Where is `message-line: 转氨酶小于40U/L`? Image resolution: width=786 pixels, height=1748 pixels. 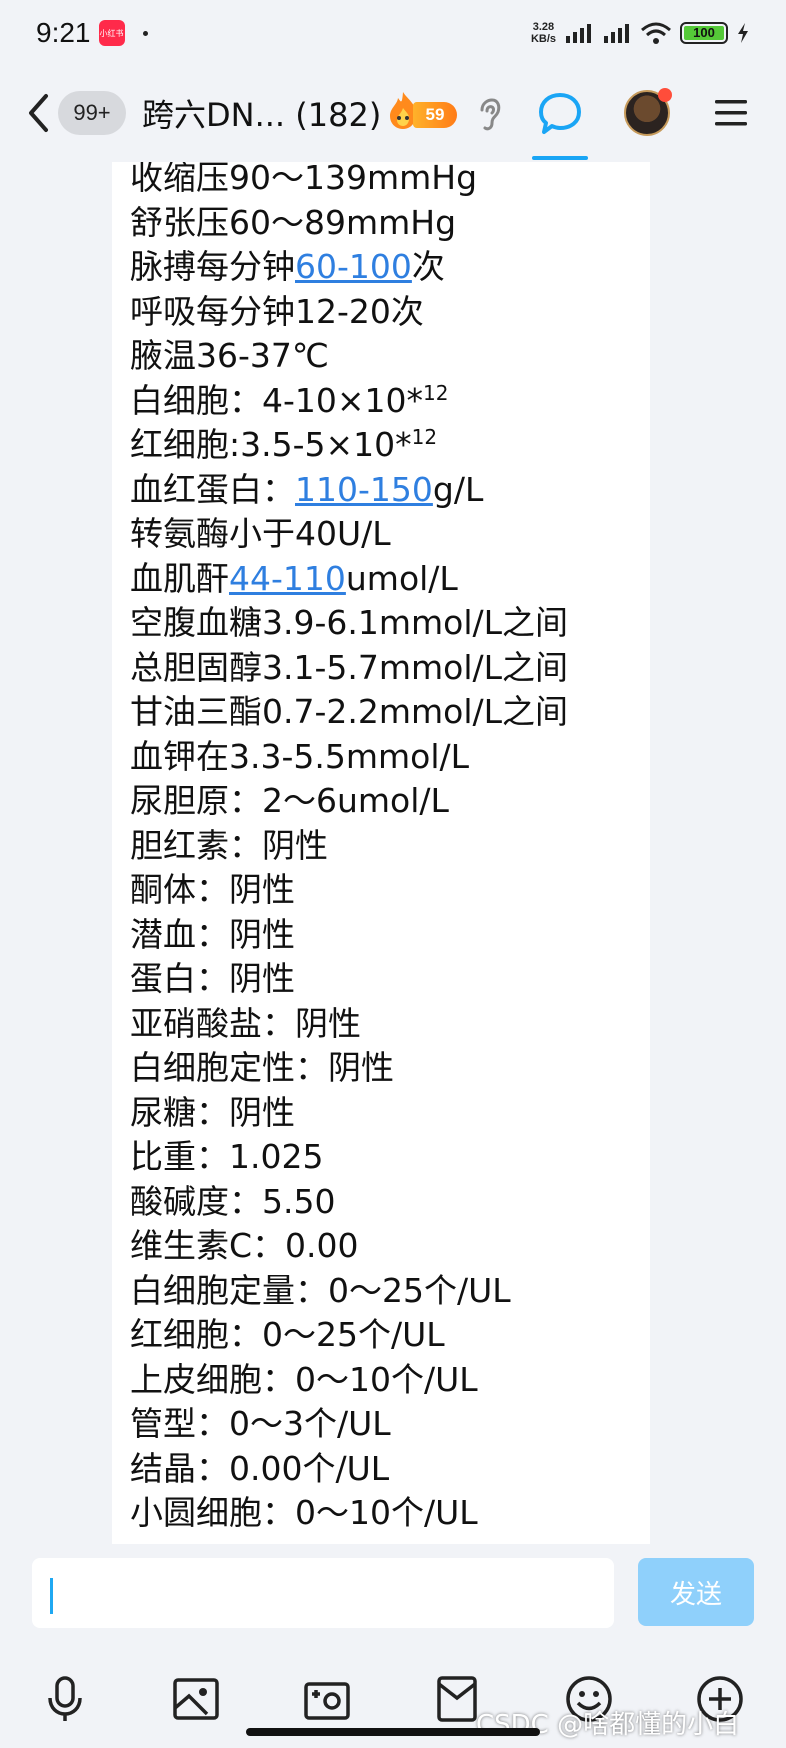 message-line: 转氨酶小于40U/L is located at coordinates (349, 534).